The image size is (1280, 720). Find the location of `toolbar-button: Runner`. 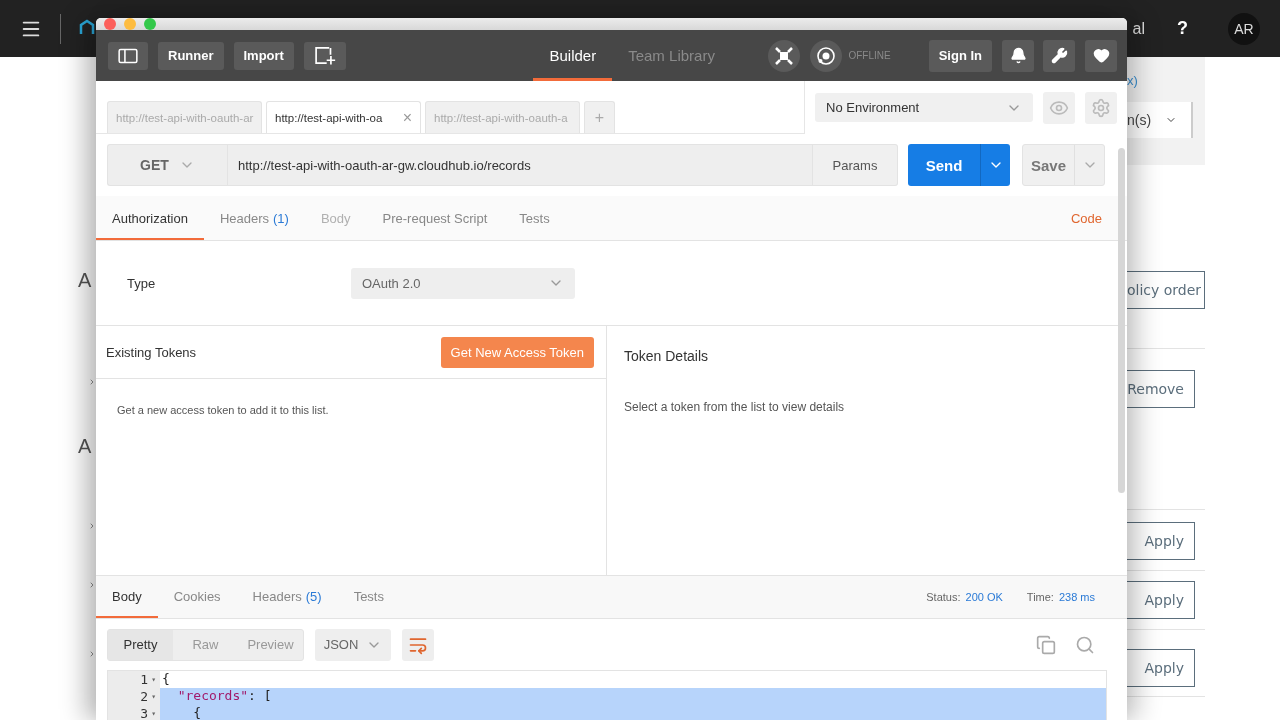

toolbar-button: Runner is located at coordinates (191, 55).